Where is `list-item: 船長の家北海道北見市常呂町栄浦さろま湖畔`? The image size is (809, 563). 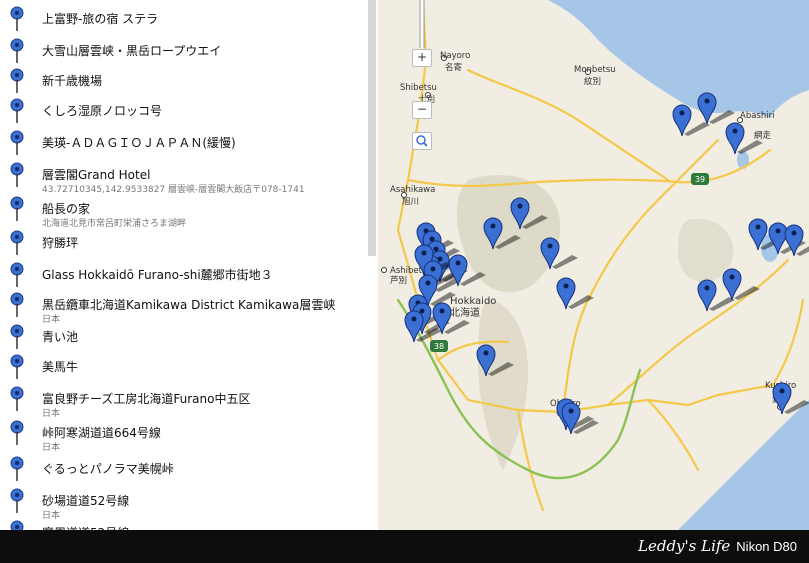
list-item: 船長の家北海道北見市常呂町栄浦さろま湖畔 is located at coordinates (183, 212).